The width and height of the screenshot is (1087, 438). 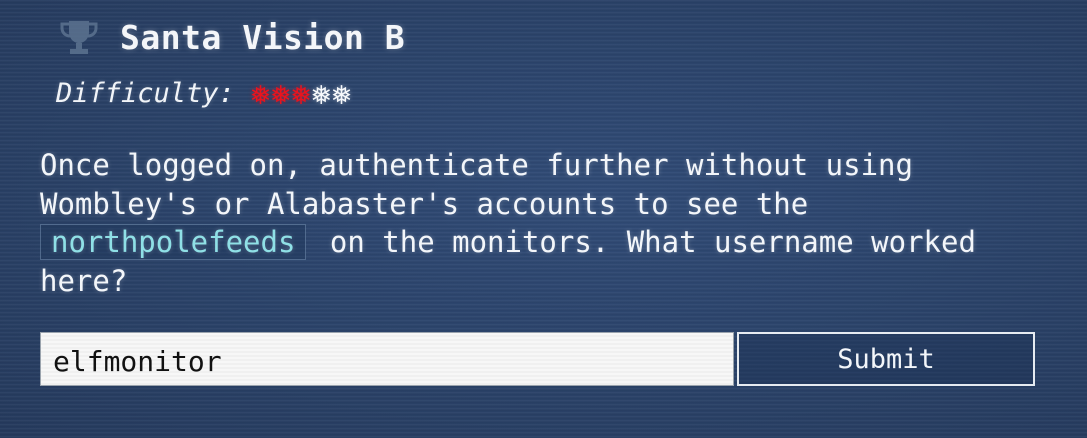 I want to click on code-chip-northpolefeeds: northpolefeeds, so click(x=173, y=242).